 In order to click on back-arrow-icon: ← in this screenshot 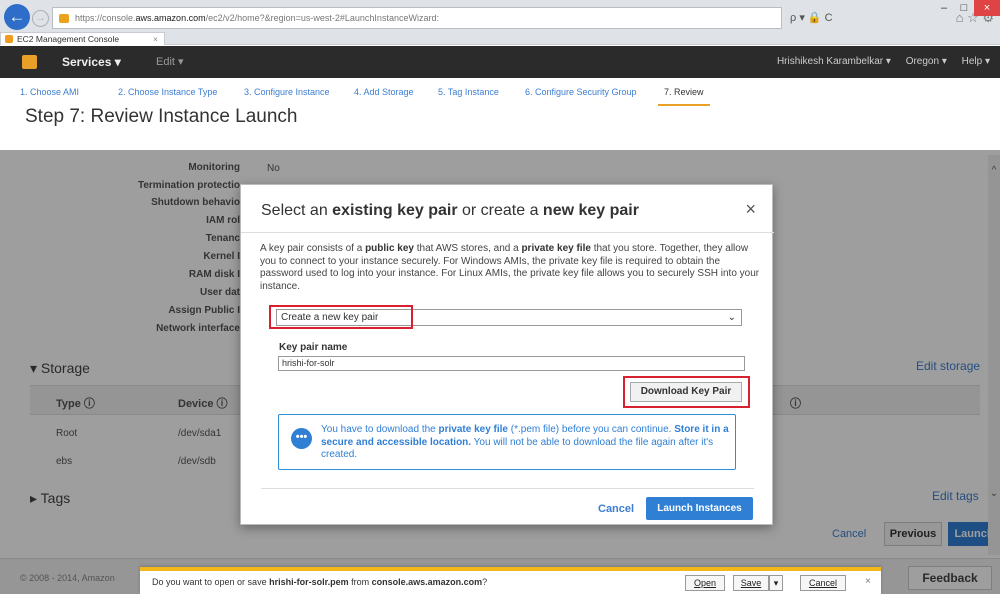, I will do `click(17, 17)`.